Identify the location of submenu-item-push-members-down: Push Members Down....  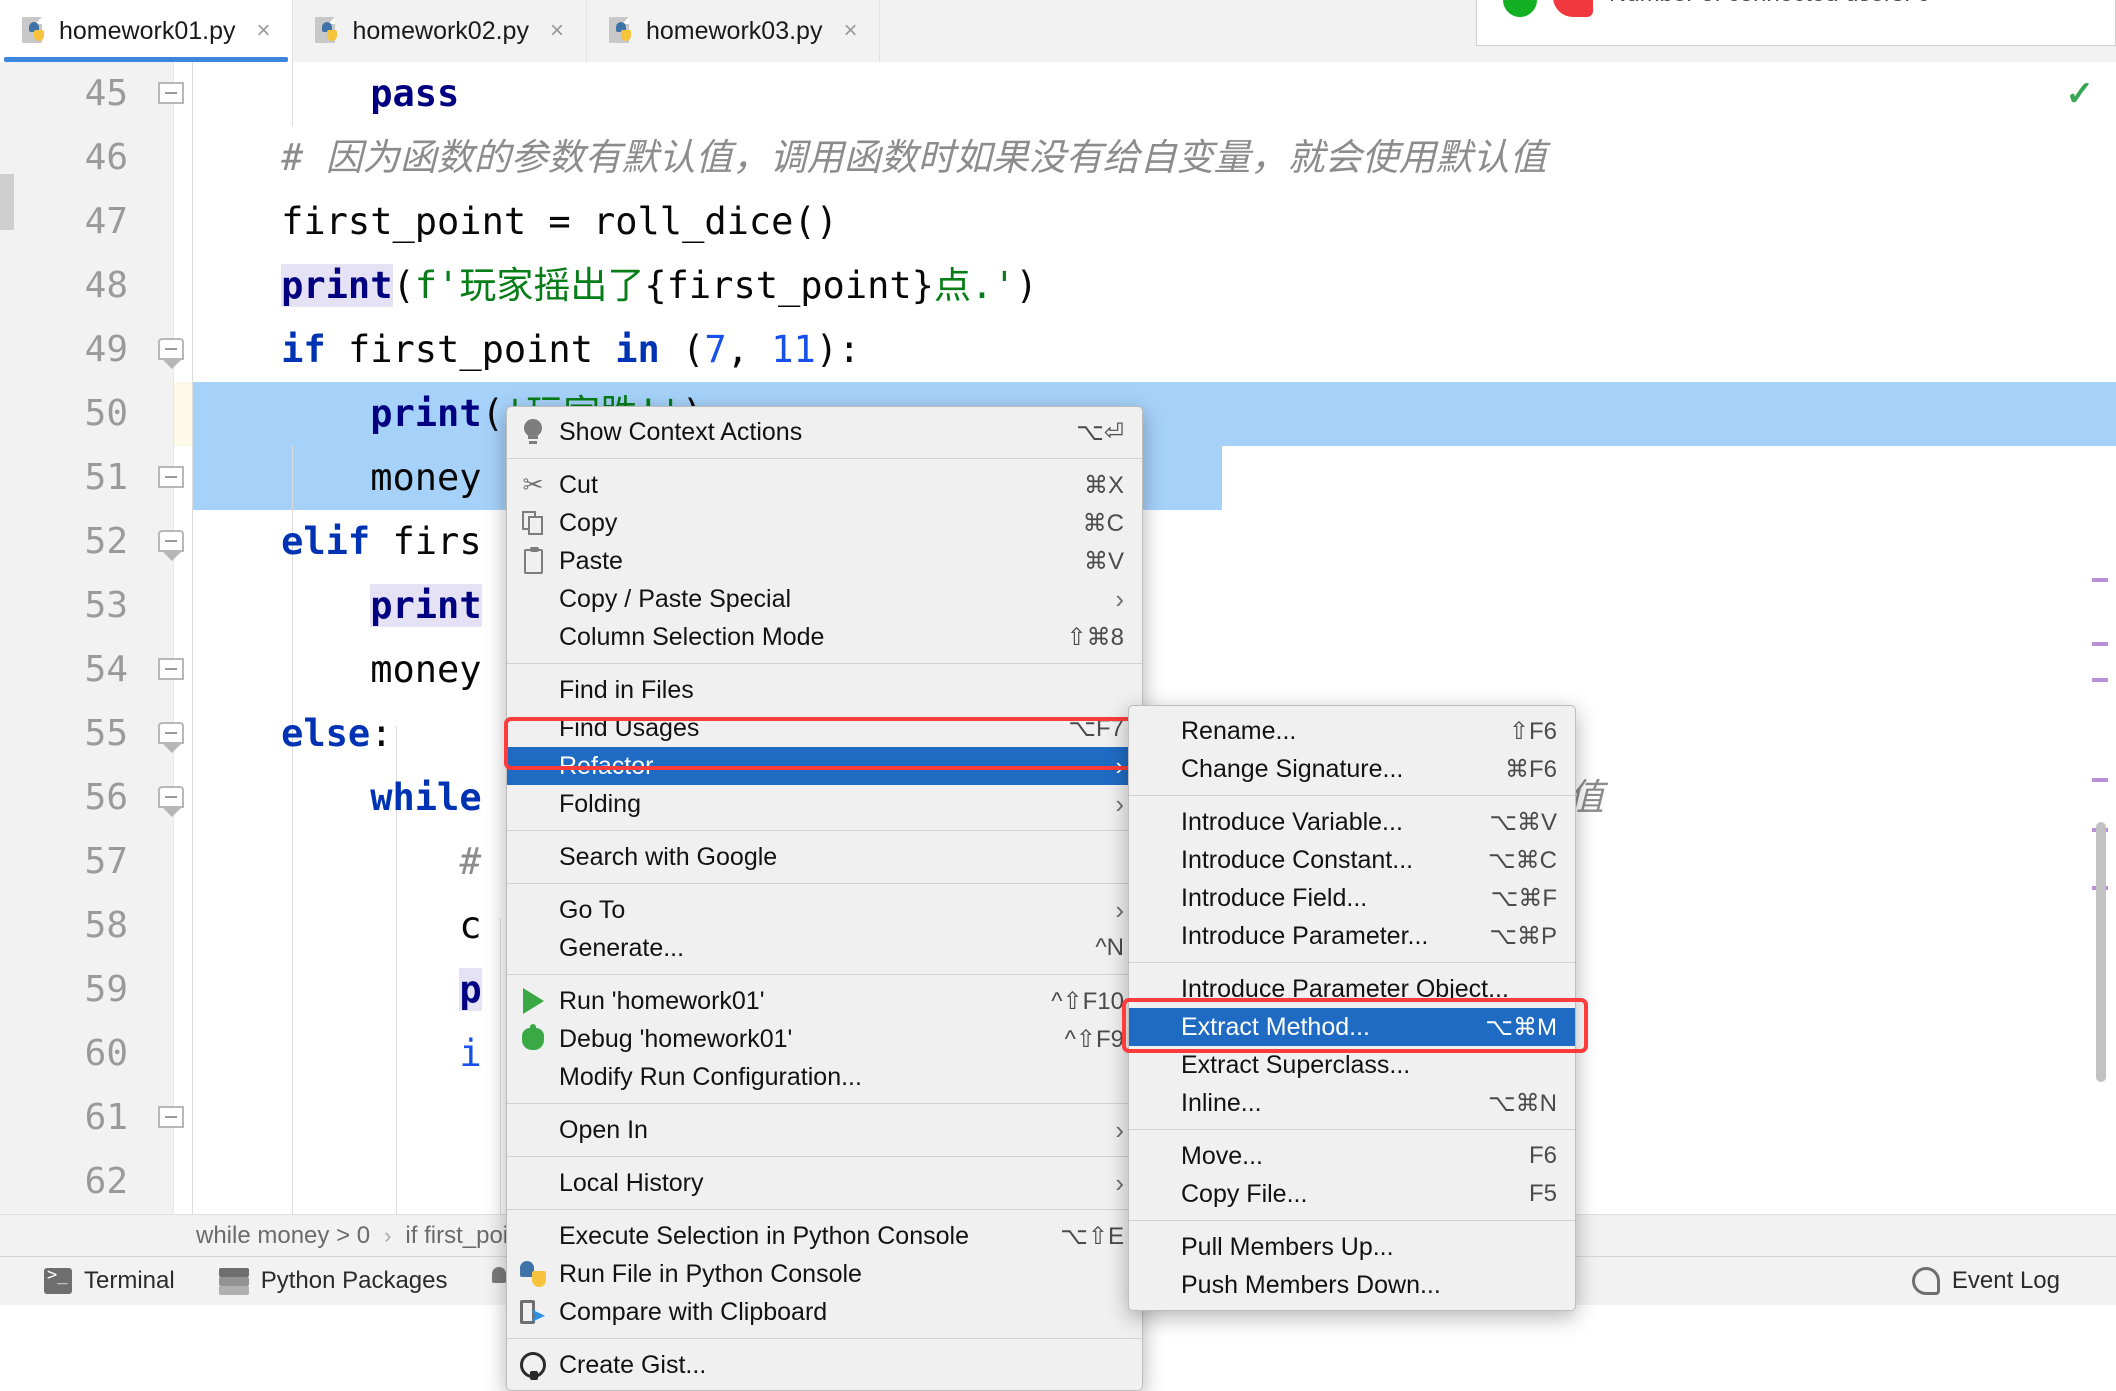
(1352, 1285).